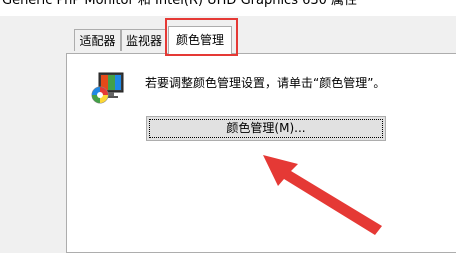  Describe the element at coordinates (97, 40) in the screenshot. I see `tab-adapter: 适配器` at that location.